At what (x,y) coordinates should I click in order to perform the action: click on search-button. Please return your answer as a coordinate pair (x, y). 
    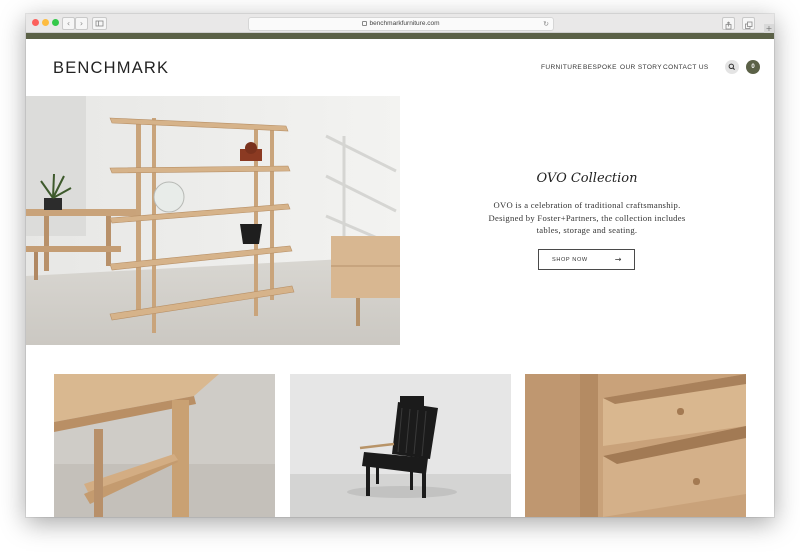
    Looking at the image, I should click on (732, 67).